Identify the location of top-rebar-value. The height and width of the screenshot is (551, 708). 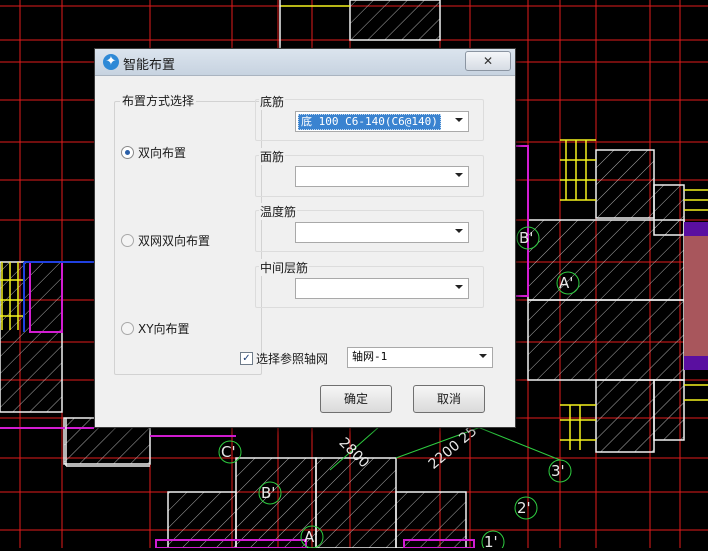
(300, 176).